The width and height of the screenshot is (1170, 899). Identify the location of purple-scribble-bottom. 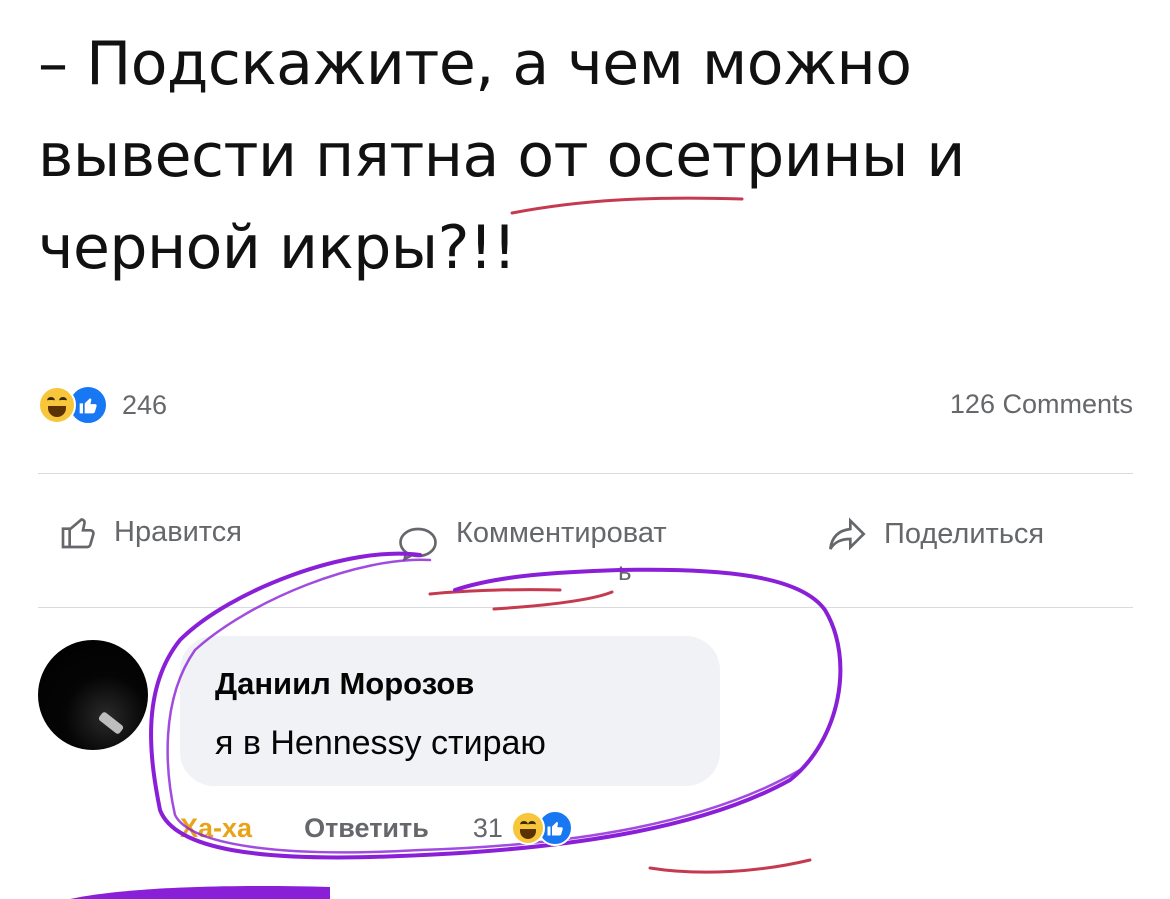
(200, 892).